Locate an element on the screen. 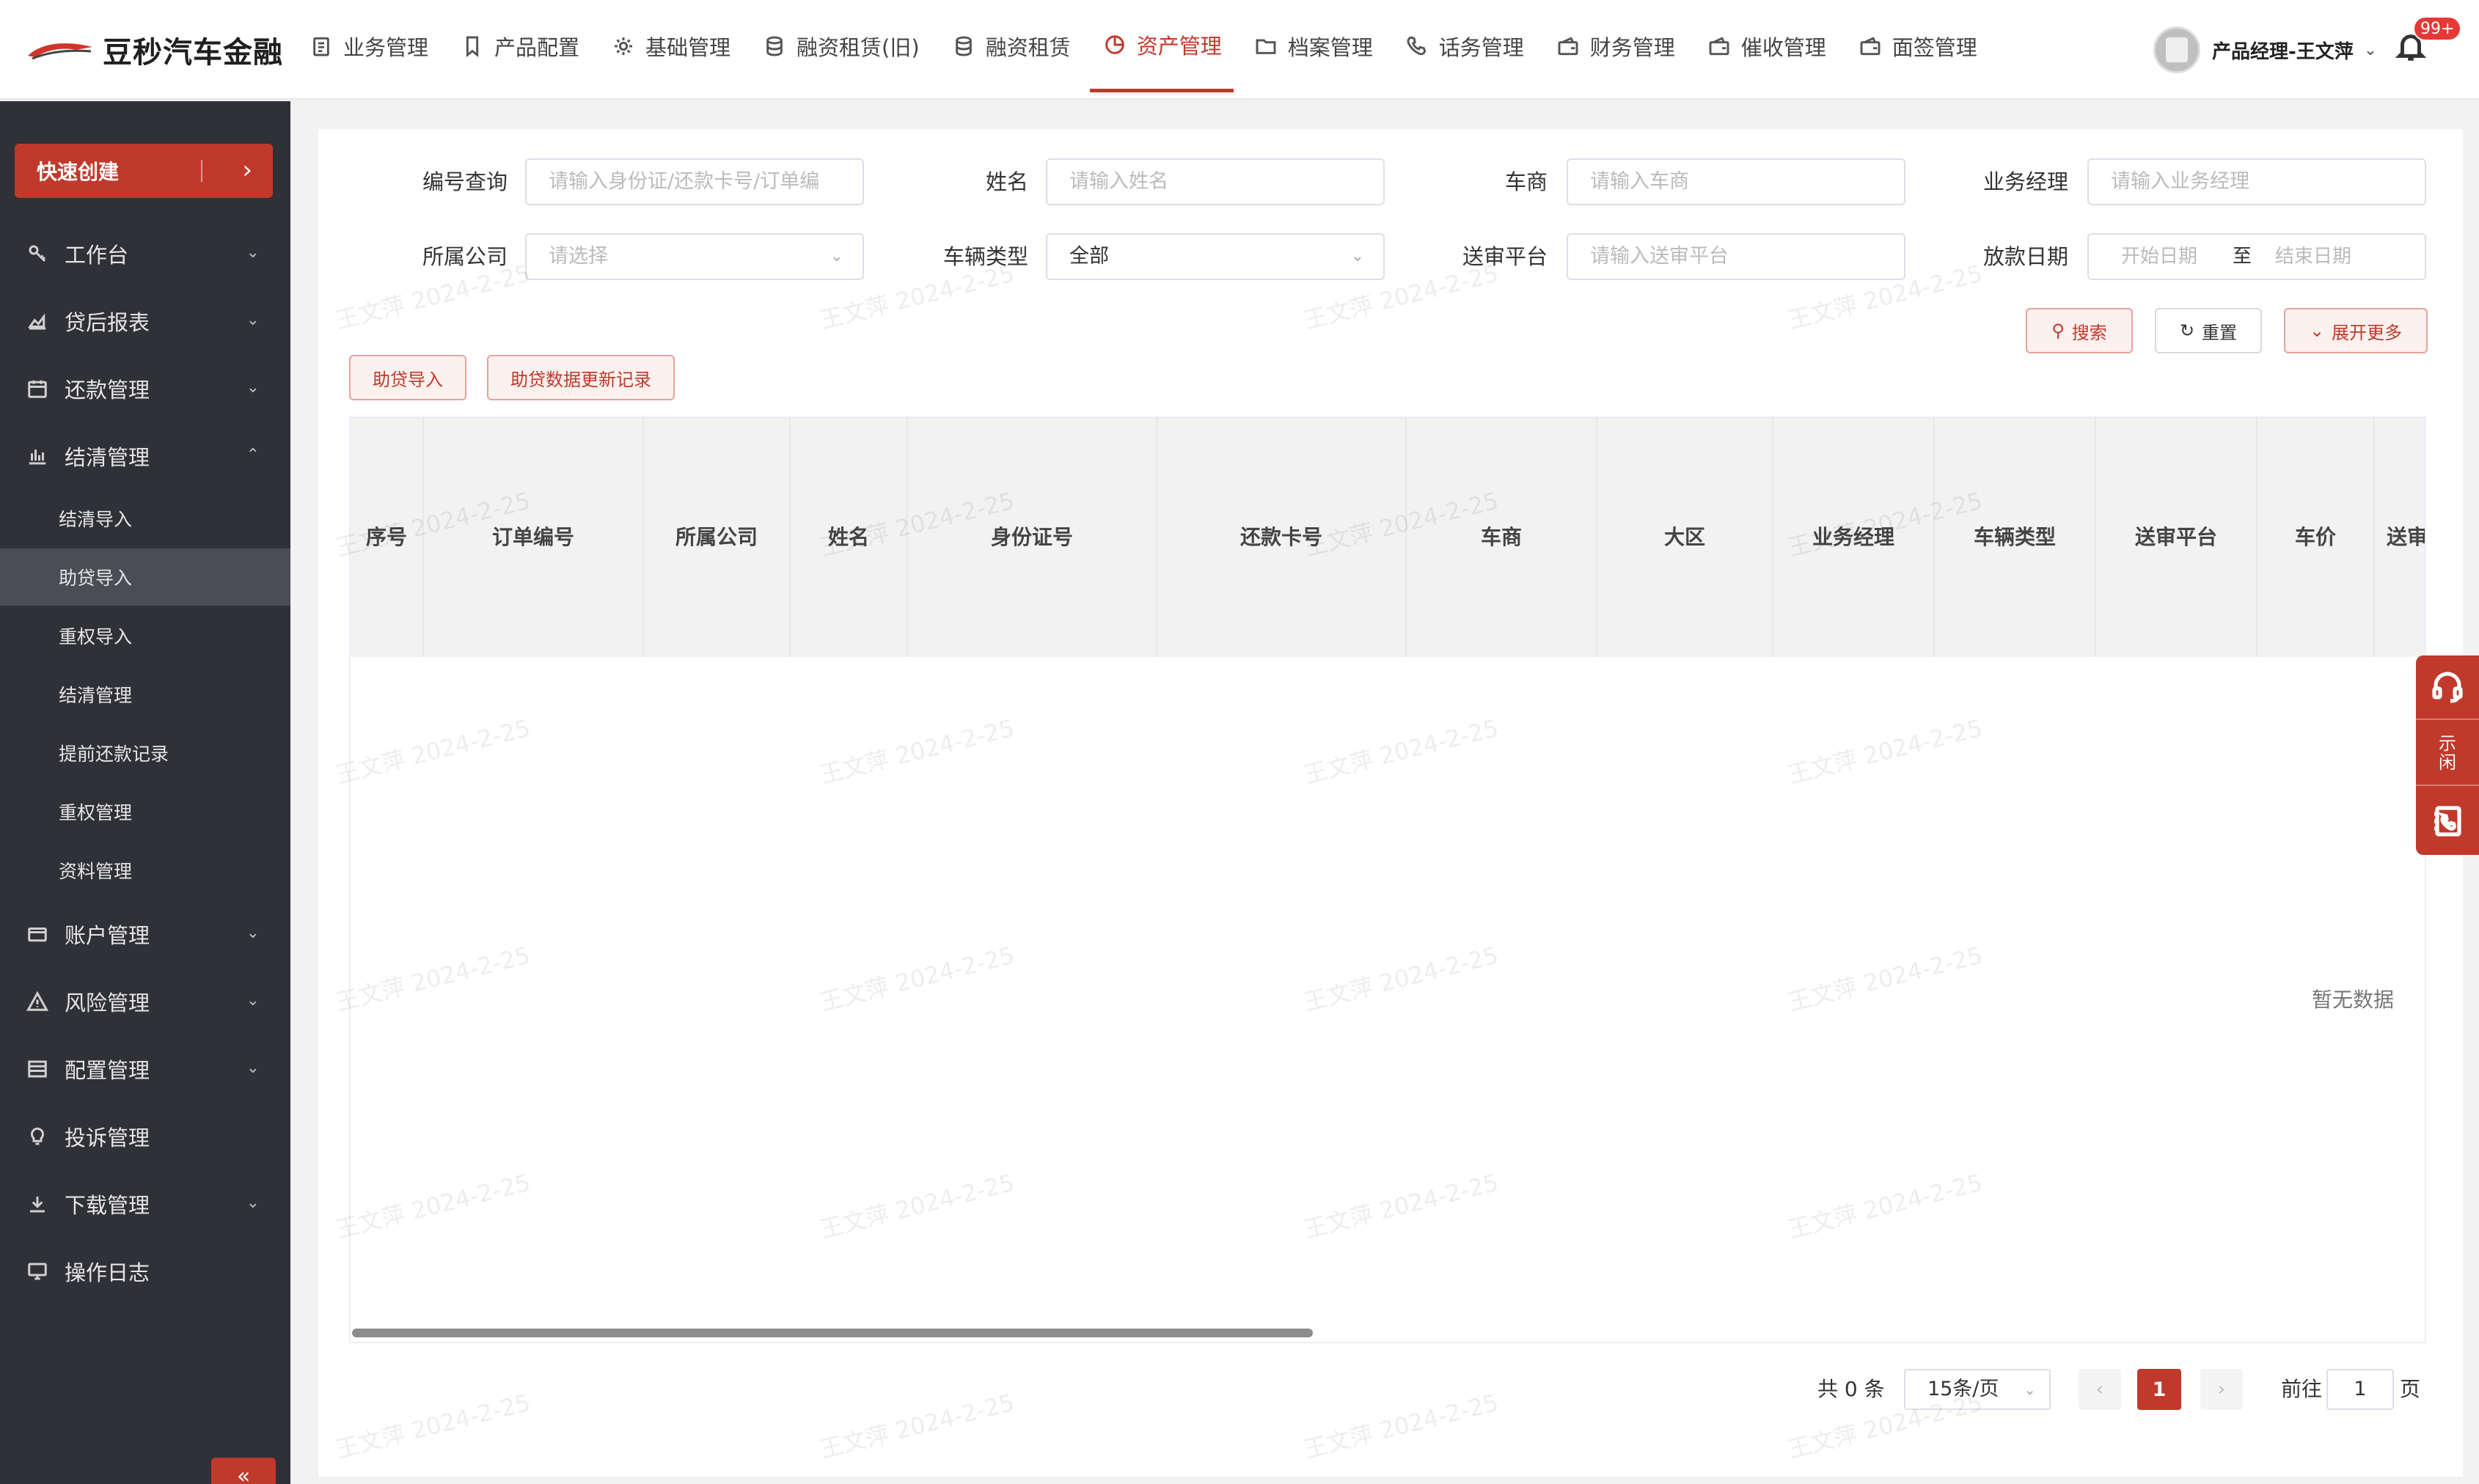 This screenshot has width=2479, height=1484. sidebar-item-repayment: 还款管理 ⌄ is located at coordinates (145, 388).